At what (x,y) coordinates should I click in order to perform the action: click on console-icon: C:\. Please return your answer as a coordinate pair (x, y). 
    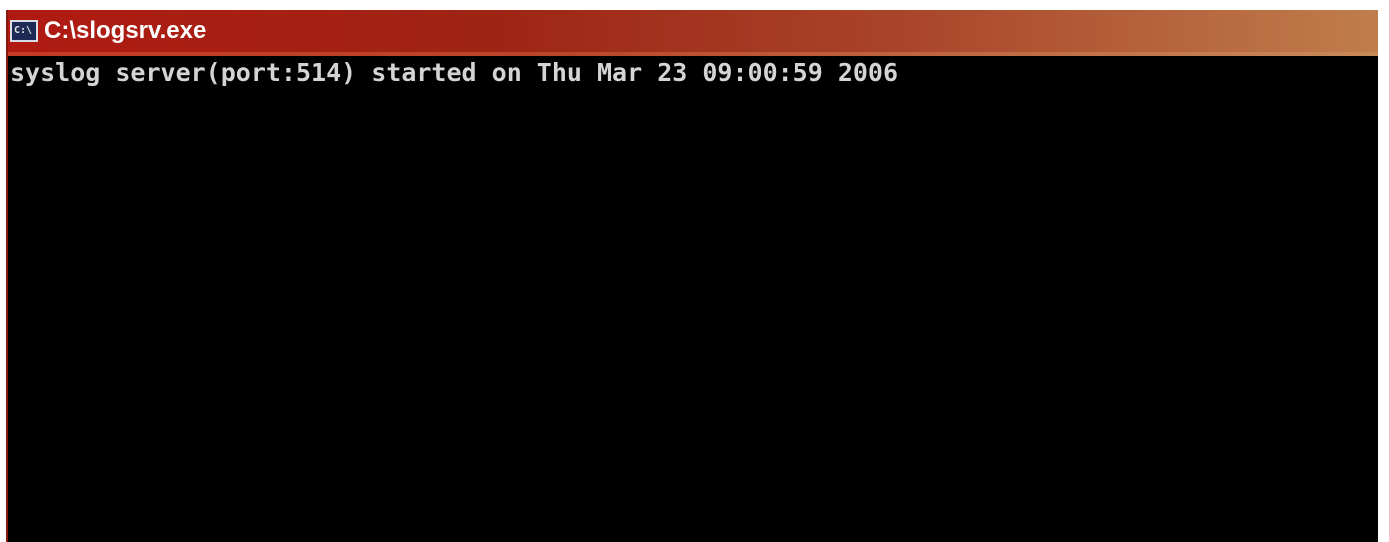
    Looking at the image, I should click on (24, 31).